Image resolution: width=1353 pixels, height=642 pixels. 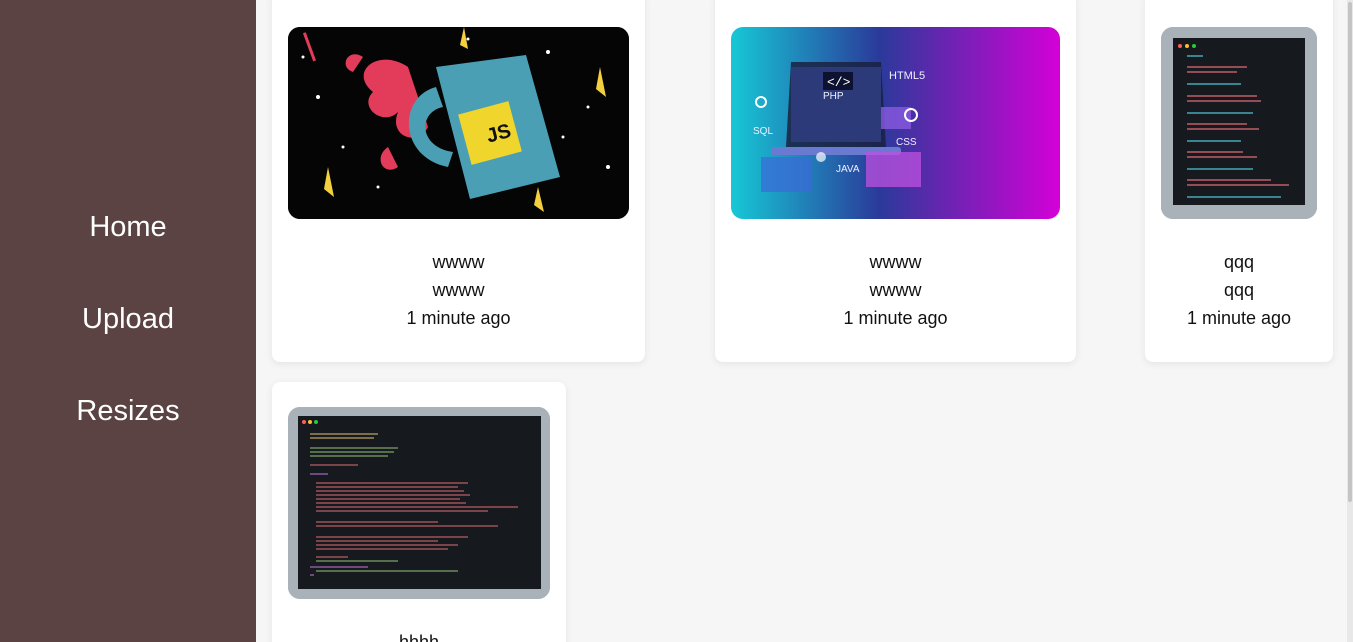 I want to click on php-code-image, so click(x=1239, y=123).